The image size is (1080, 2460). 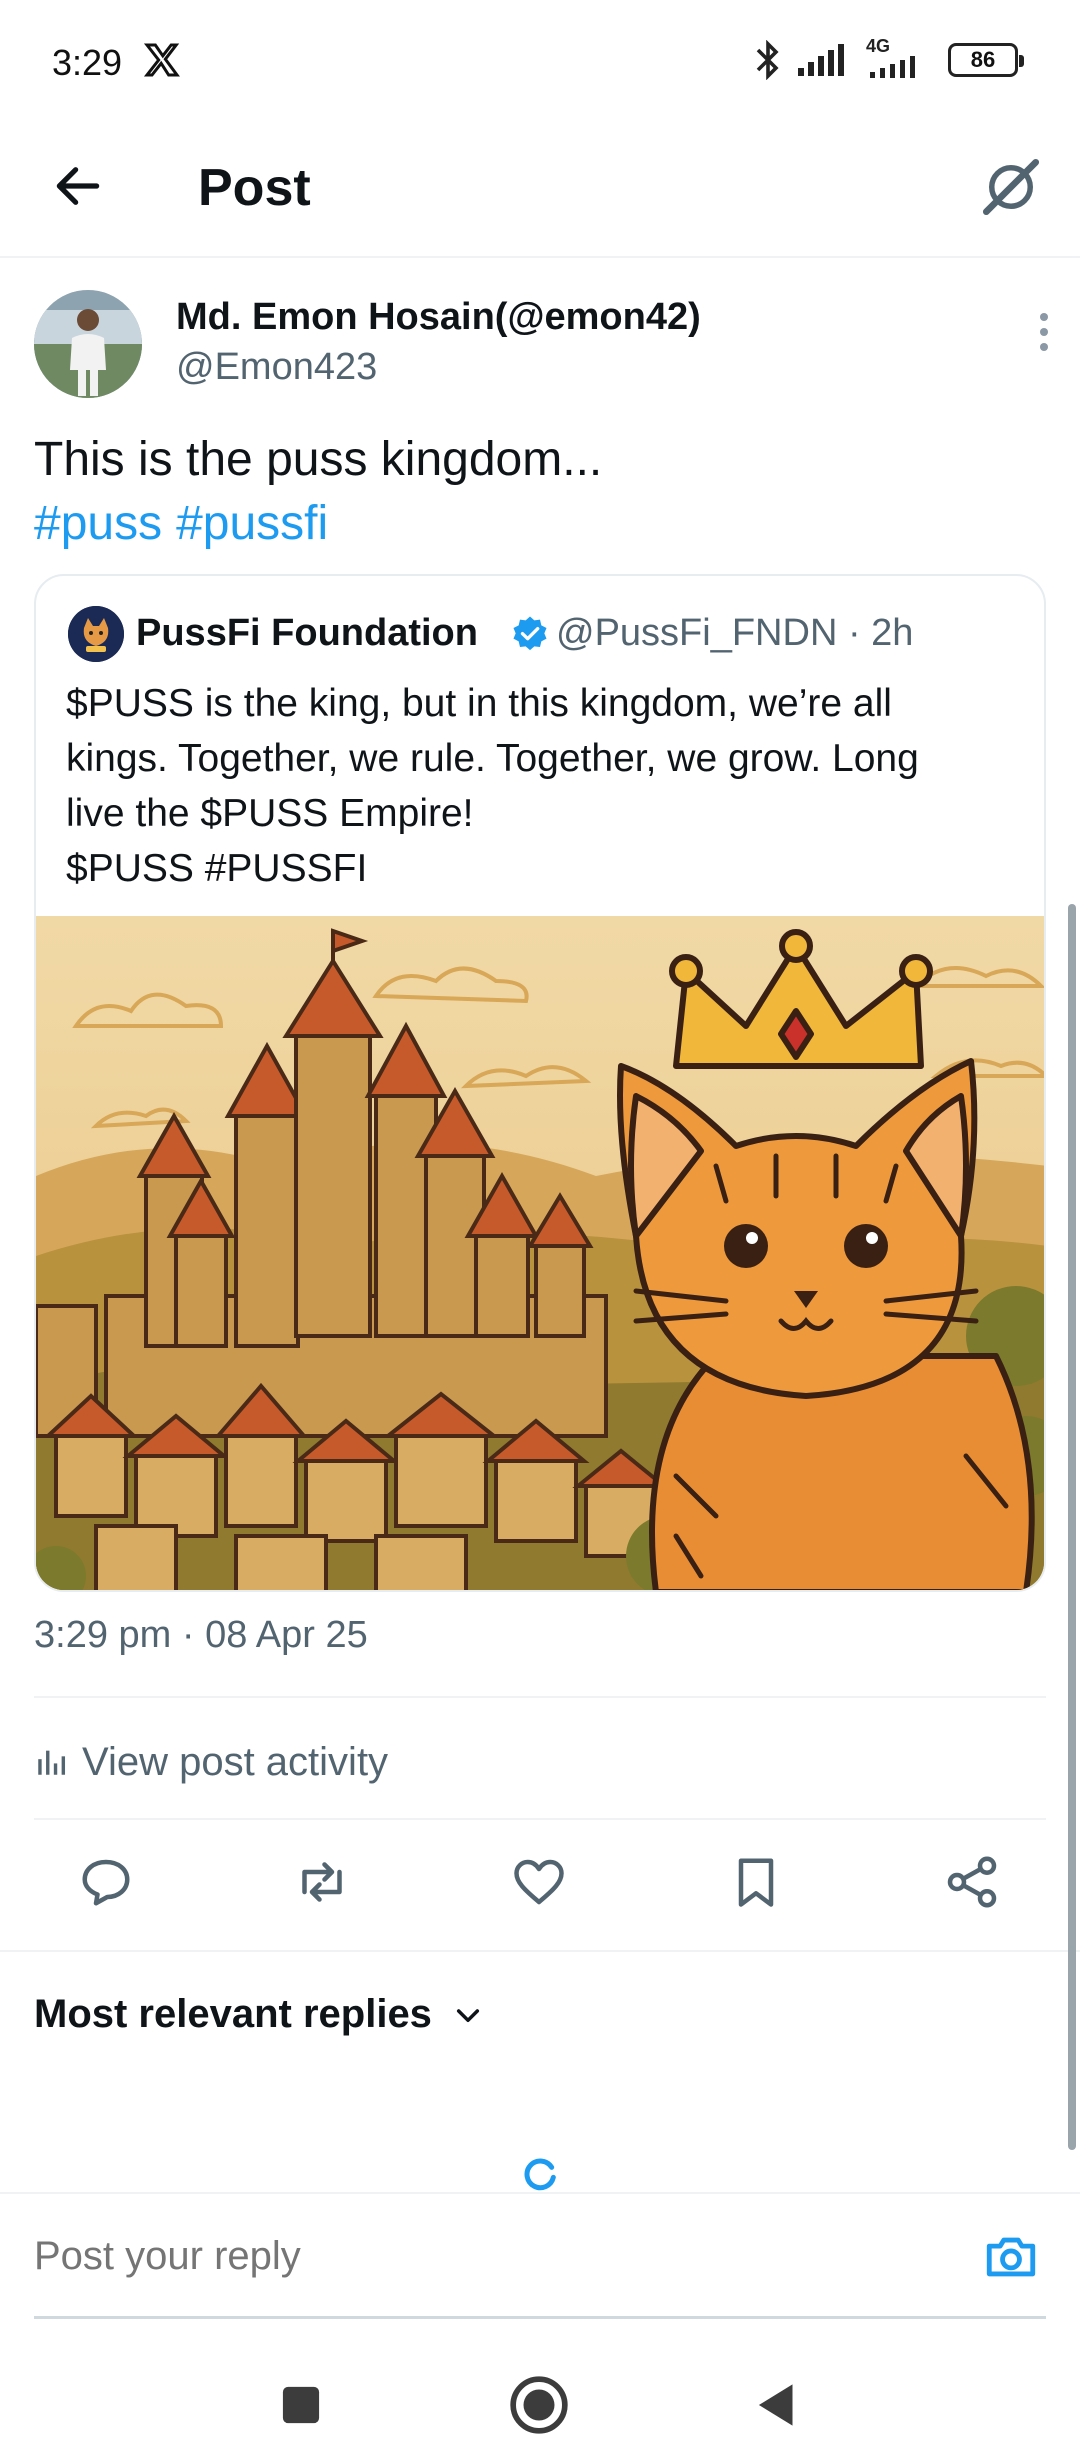 I want to click on top-app-bar: Post, so click(x=540, y=193).